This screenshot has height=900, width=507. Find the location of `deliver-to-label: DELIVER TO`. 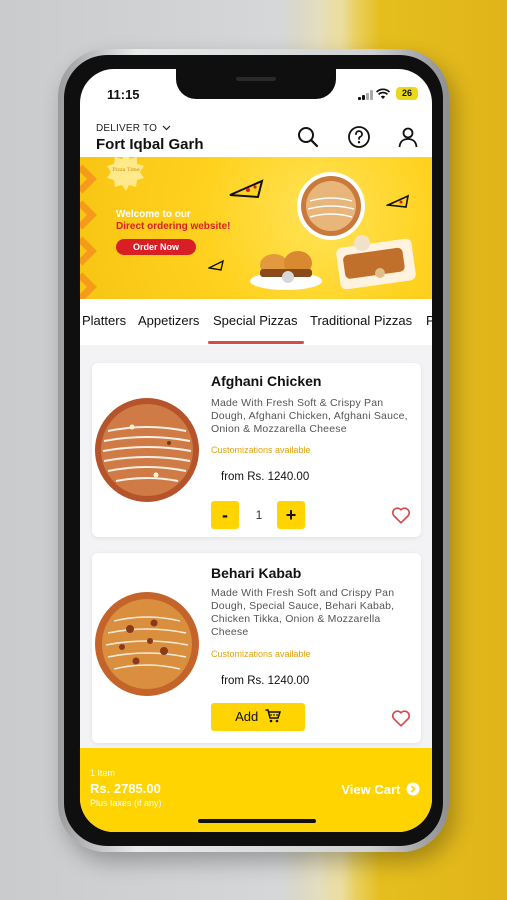

deliver-to-label: DELIVER TO is located at coordinates (127, 128).